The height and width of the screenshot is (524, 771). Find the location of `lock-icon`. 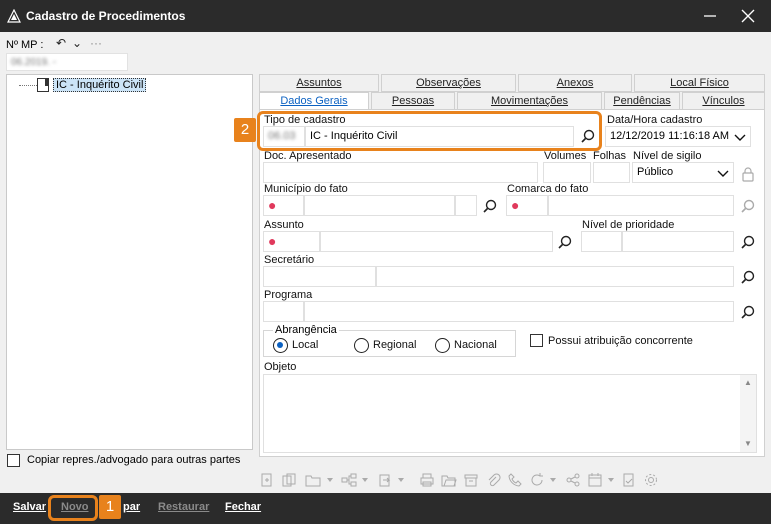

lock-icon is located at coordinates (748, 174).